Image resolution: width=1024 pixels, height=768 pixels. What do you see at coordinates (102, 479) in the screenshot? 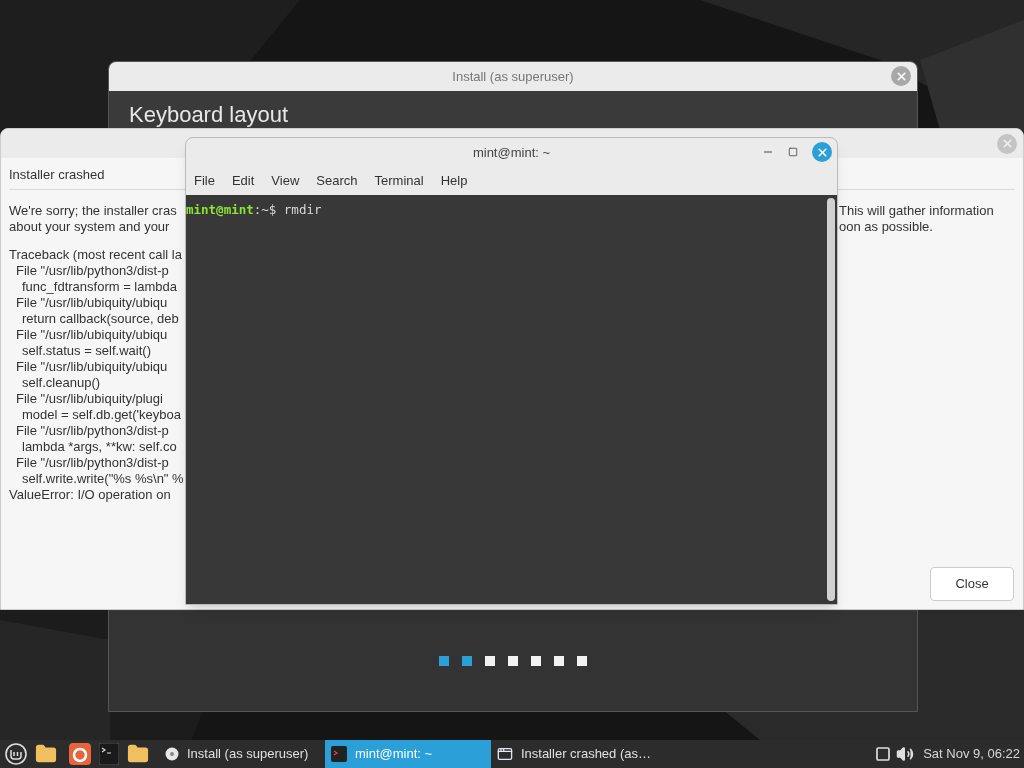
I see `traceback-line: self.write.write("%s %s\n" %` at bounding box center [102, 479].